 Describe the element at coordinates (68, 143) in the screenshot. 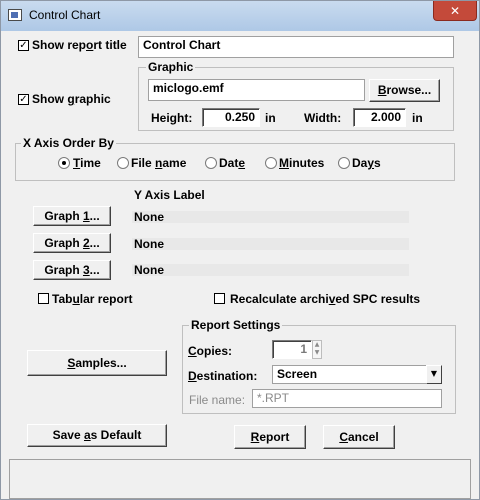

I see `x-axis-group-title: X Axis Order By` at that location.